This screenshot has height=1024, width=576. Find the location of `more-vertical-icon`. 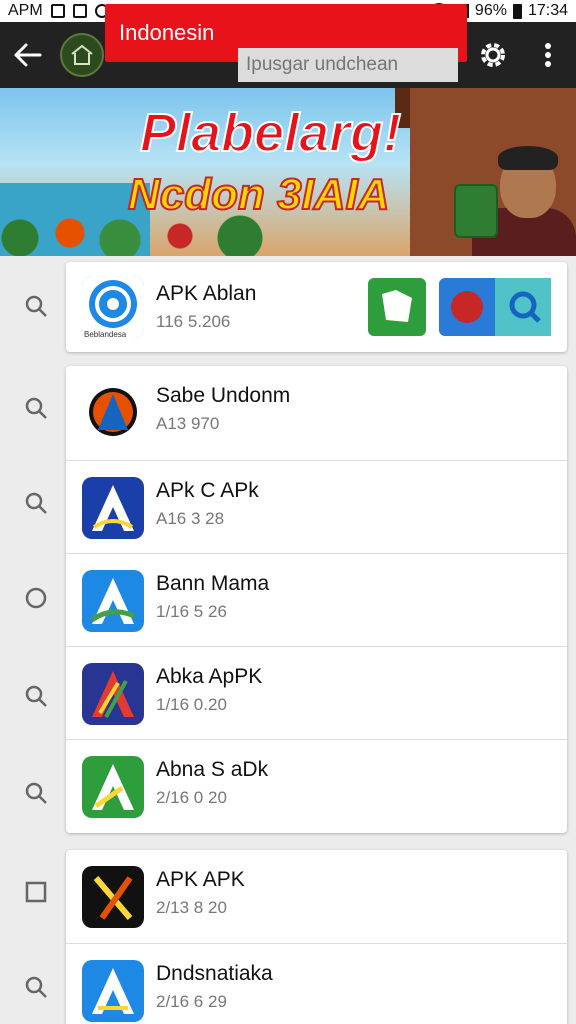

more-vertical-icon is located at coordinates (548, 55).